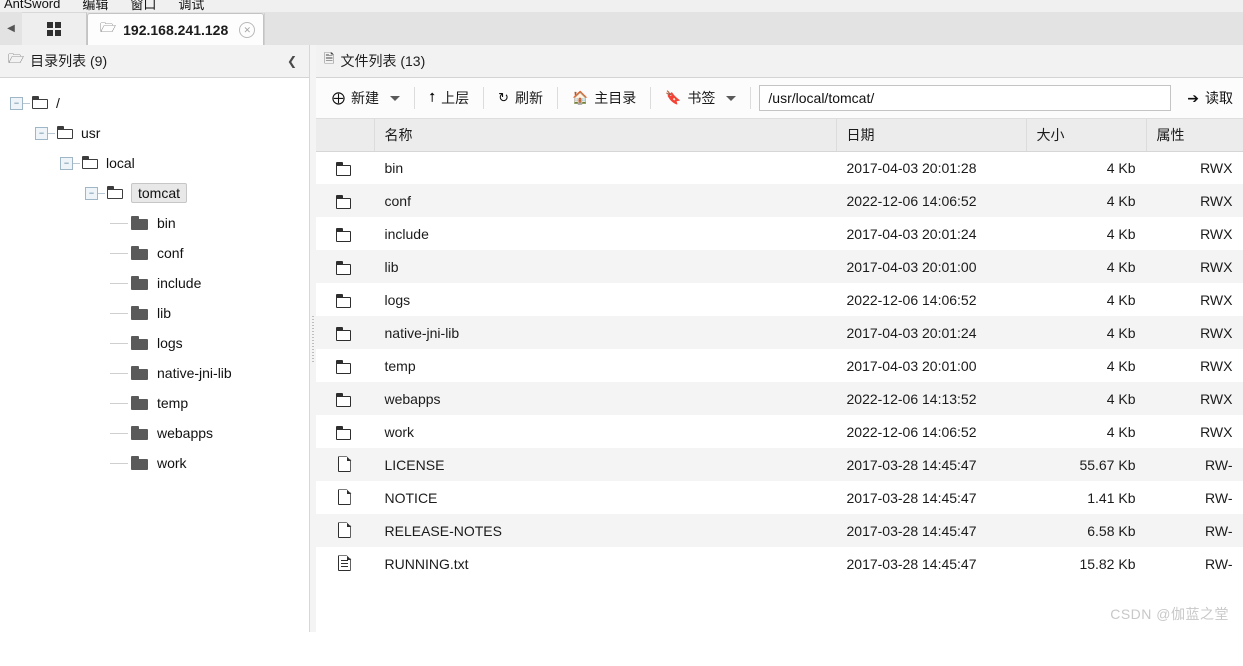 This screenshot has width=1243, height=666. What do you see at coordinates (154, 133) in the screenshot?
I see `tree-node-usr: − usr` at bounding box center [154, 133].